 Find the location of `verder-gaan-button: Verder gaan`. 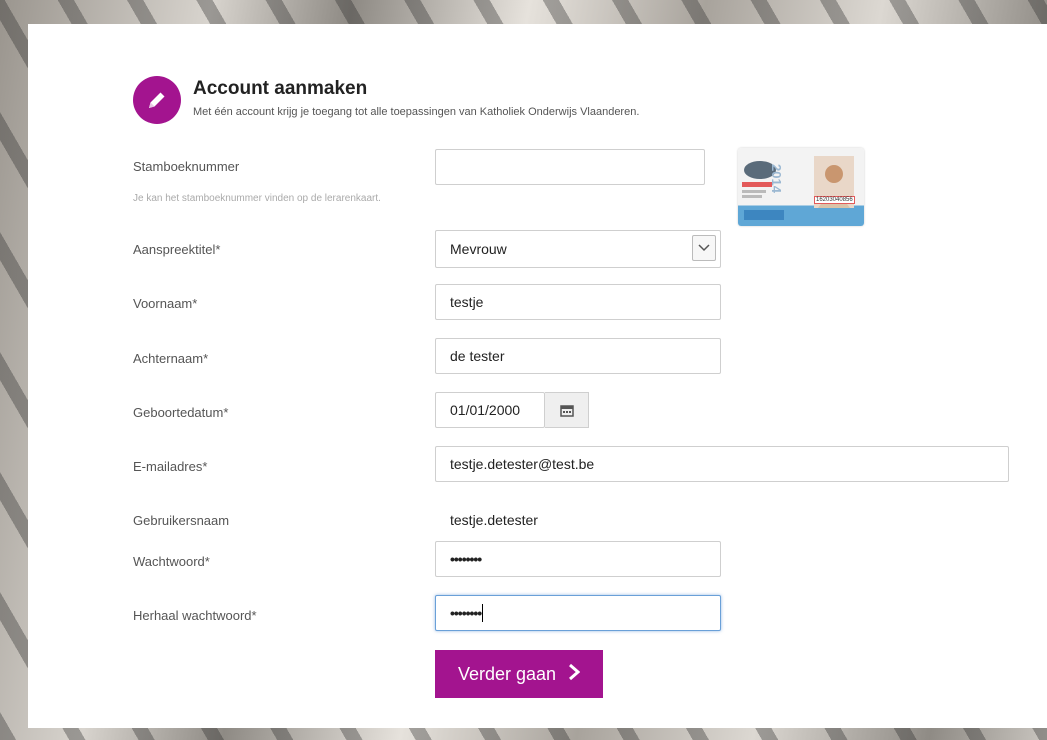

verder-gaan-button: Verder gaan is located at coordinates (519, 674).